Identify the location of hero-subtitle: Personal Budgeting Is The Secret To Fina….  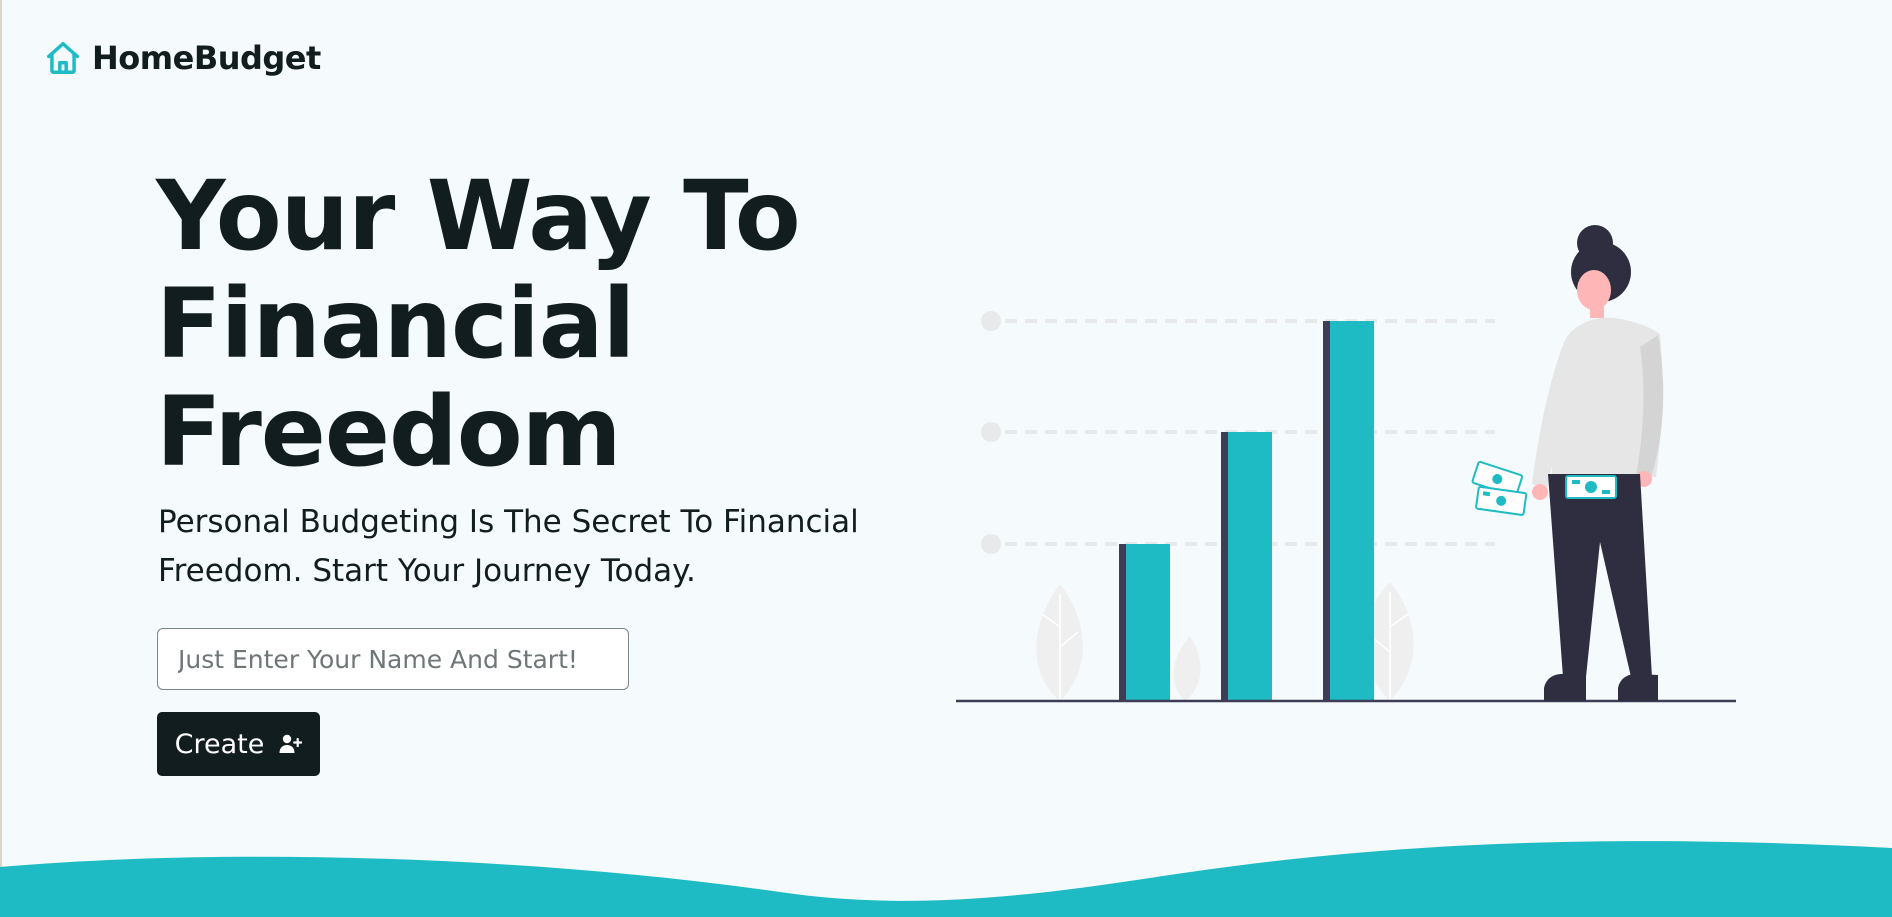
(518, 547).